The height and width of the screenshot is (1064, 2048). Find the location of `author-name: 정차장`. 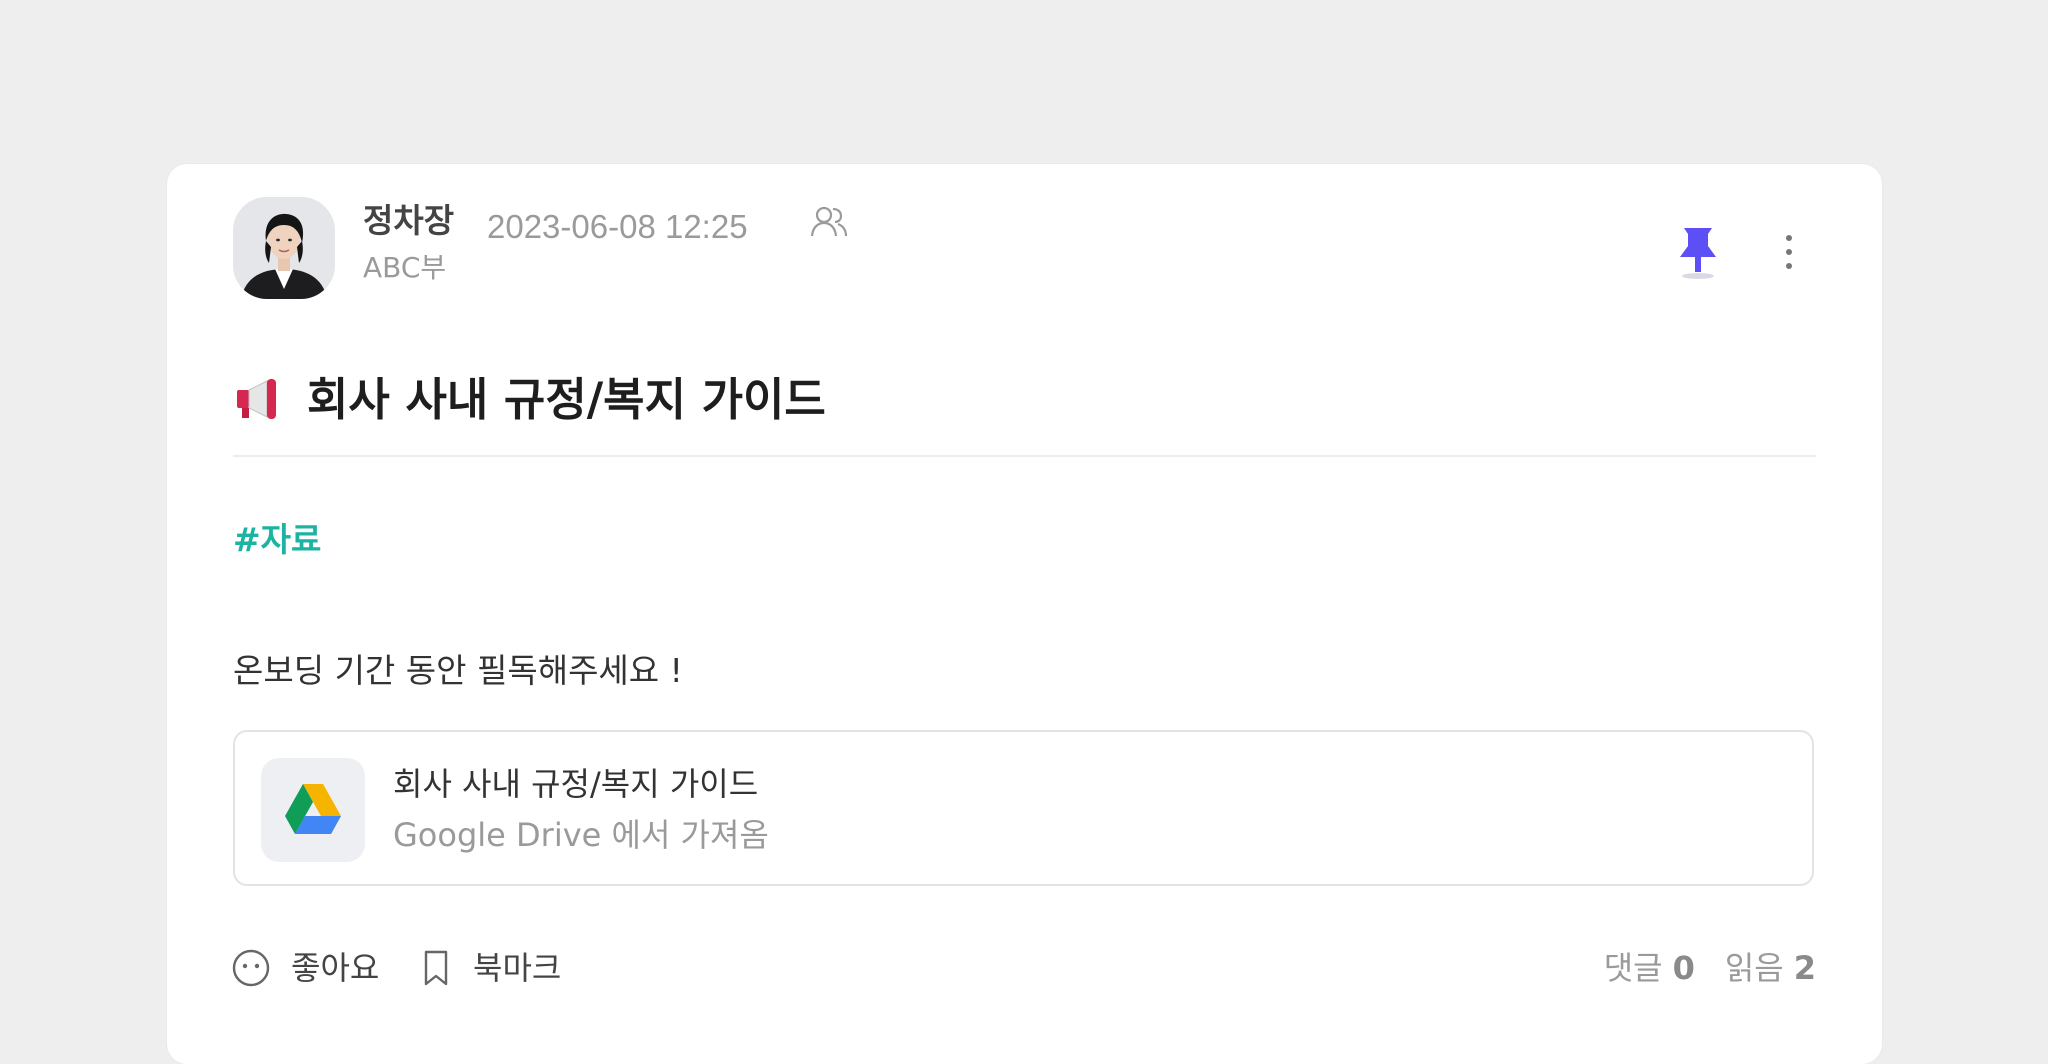

author-name: 정차장 is located at coordinates (408, 221).